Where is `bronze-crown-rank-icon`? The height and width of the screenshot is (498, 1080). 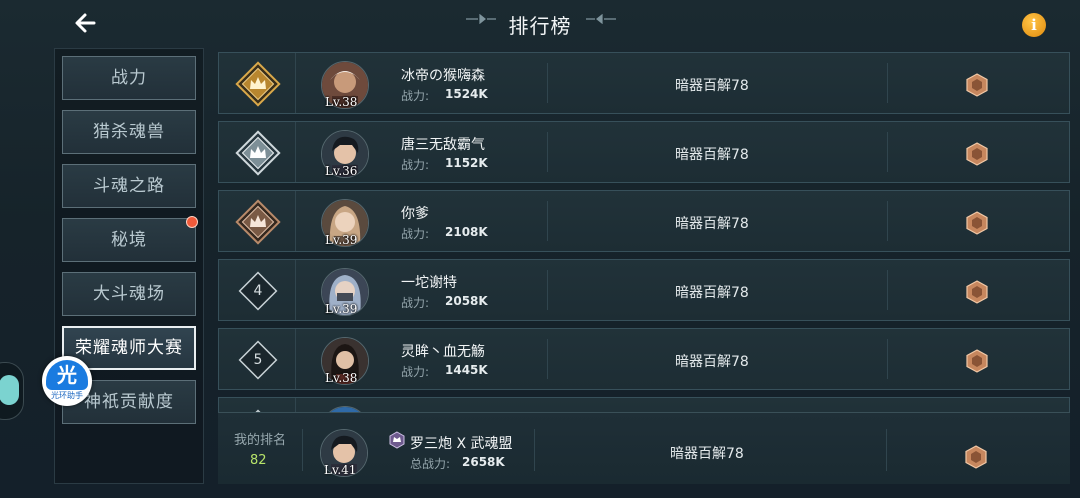
bronze-crown-rank-icon is located at coordinates (258, 222).